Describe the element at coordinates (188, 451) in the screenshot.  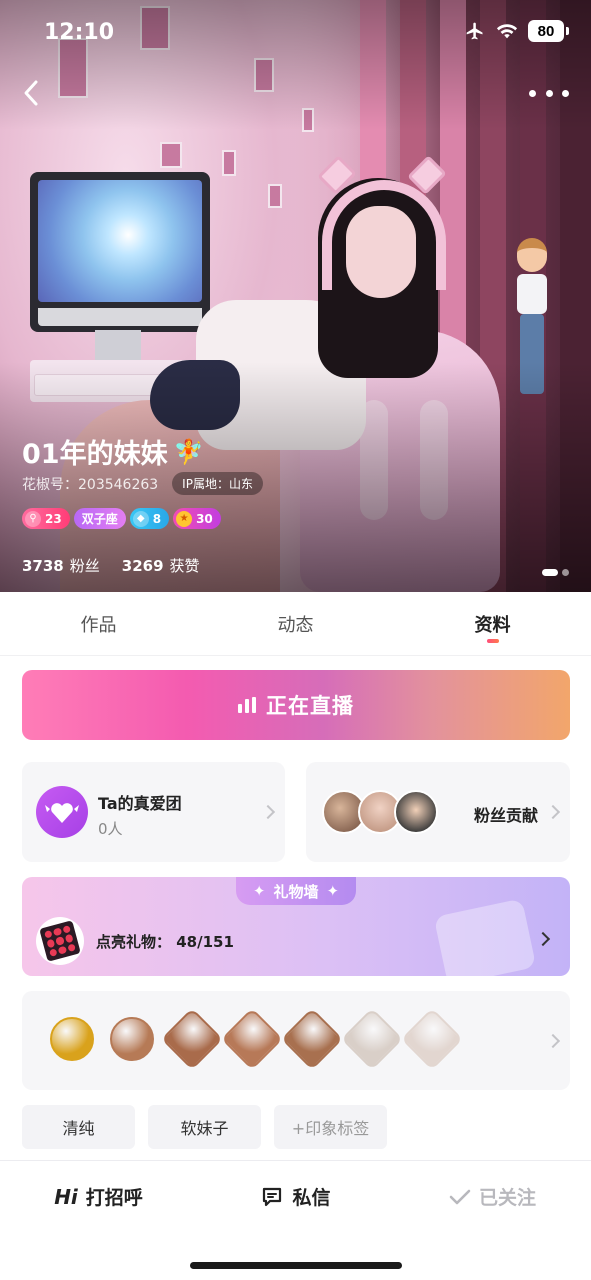
I see `fairy-icon: 🧚` at that location.